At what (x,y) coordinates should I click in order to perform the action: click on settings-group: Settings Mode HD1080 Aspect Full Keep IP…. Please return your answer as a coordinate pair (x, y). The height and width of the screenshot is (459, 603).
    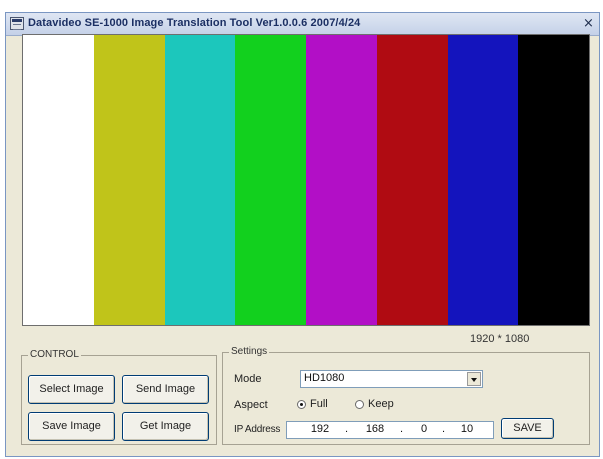
    Looking at the image, I should click on (406, 395).